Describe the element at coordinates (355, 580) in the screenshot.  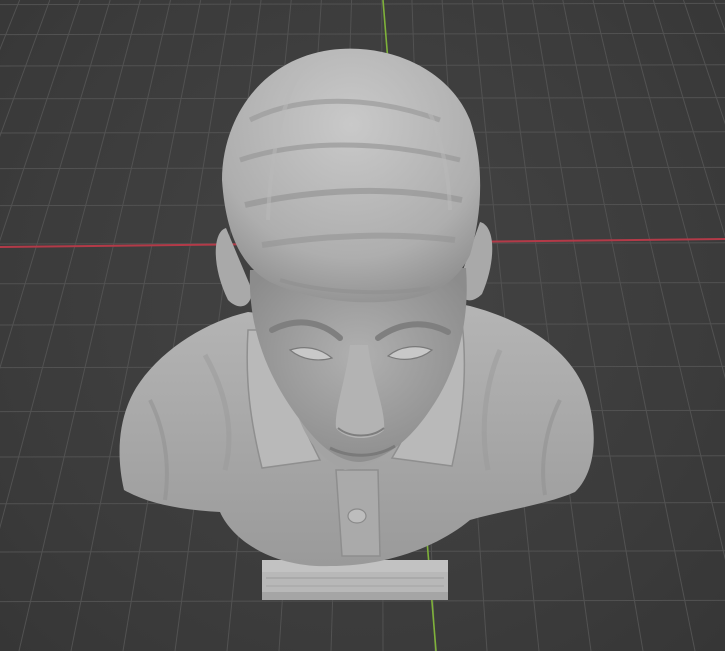
I see `pedestal-base` at that location.